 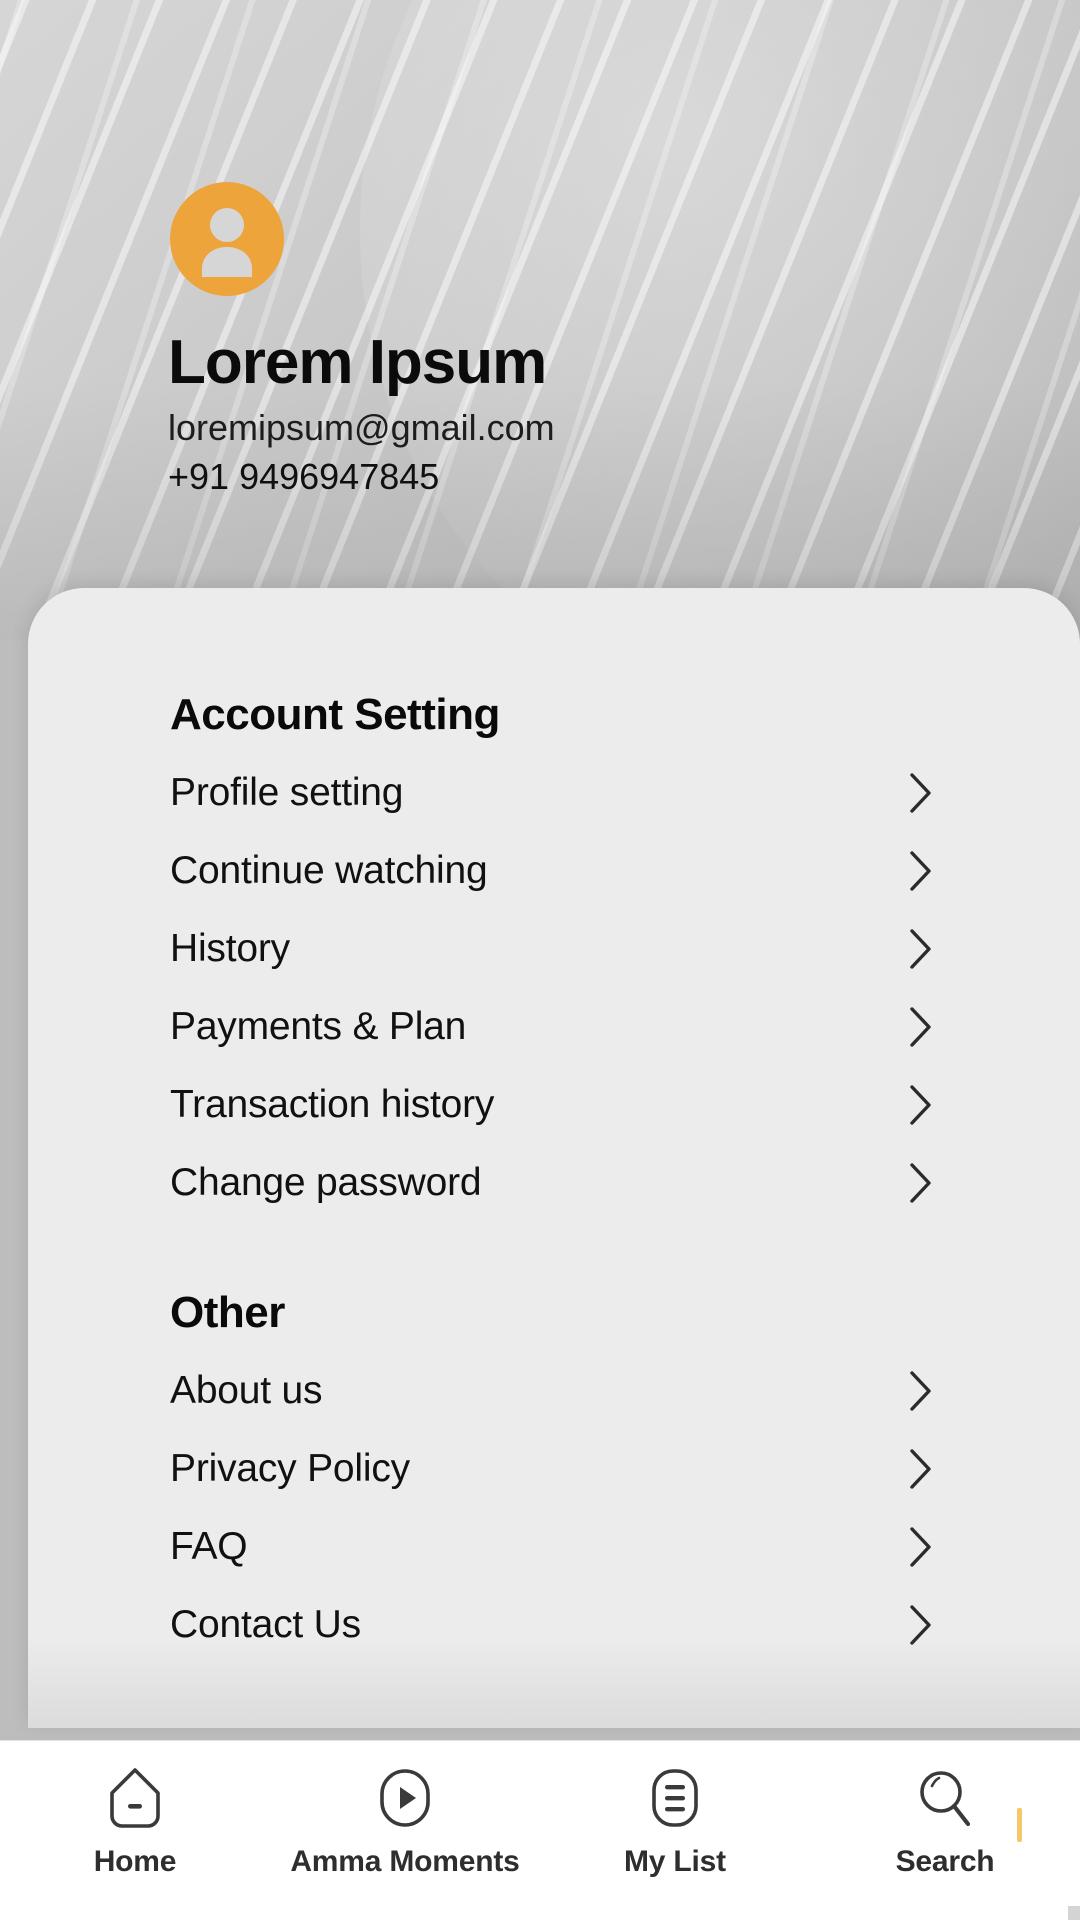 What do you see at coordinates (554, 1027) in the screenshot?
I see `menu-item-payments-and-plan: Payments & Plan` at bounding box center [554, 1027].